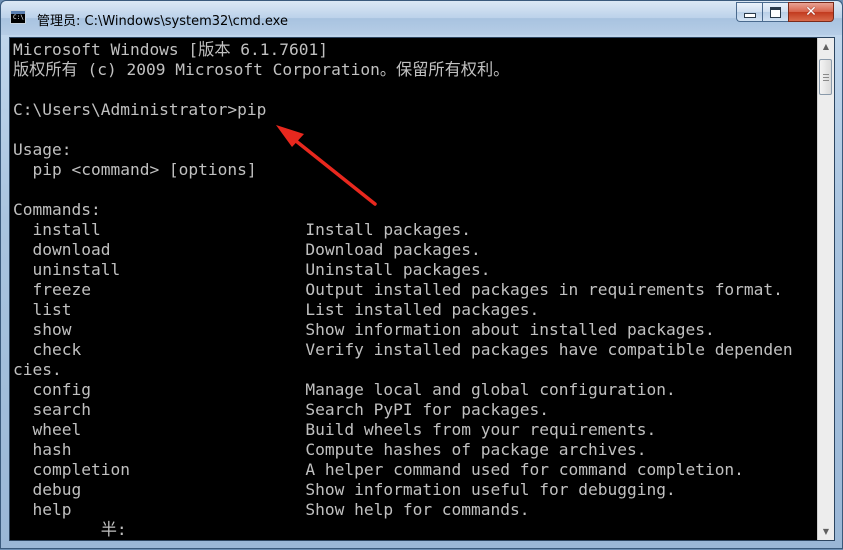 This screenshot has height=550, width=843. Describe the element at coordinates (749, 12) in the screenshot. I see `minimize-button` at that location.